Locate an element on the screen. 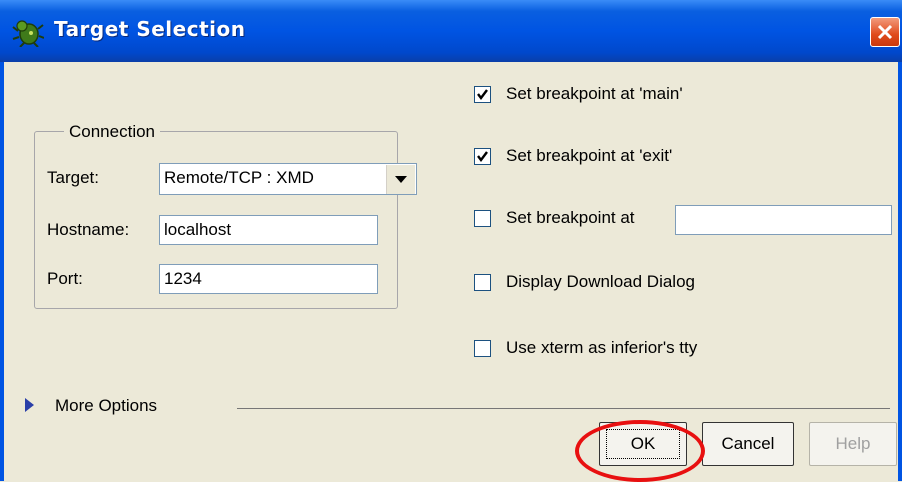 Image resolution: width=902 pixels, height=482 pixels. connection-group-label: Connection is located at coordinates (112, 132).